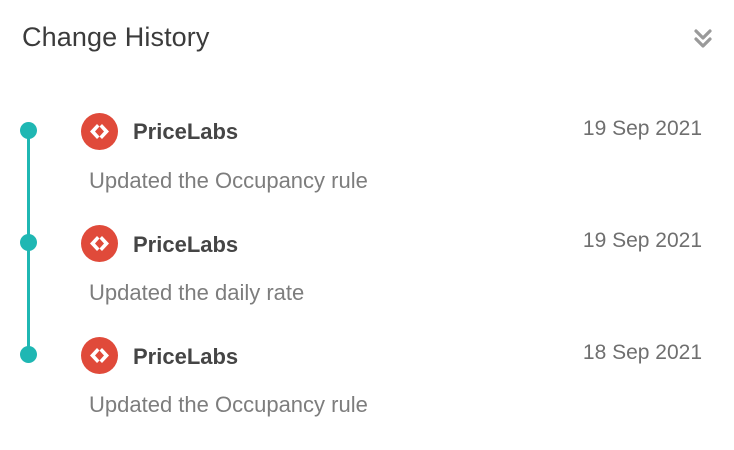  Describe the element at coordinates (197, 292) in the screenshot. I see `entry-description: Updated the daily rate` at that location.